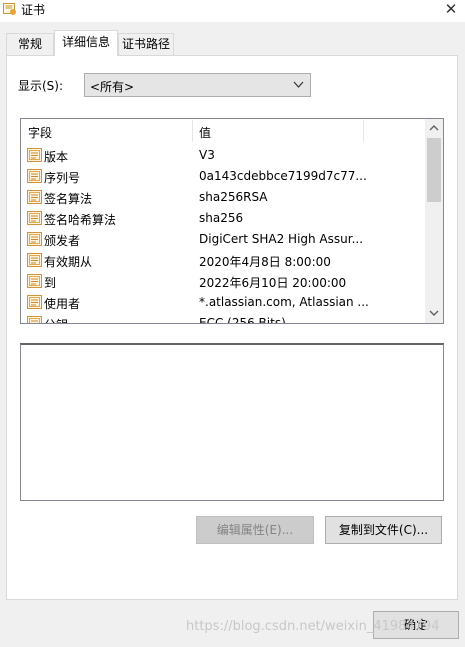 This screenshot has height=647, width=465. Describe the element at coordinates (197, 85) in the screenshot. I see `show-dropdown: <所有>` at that location.